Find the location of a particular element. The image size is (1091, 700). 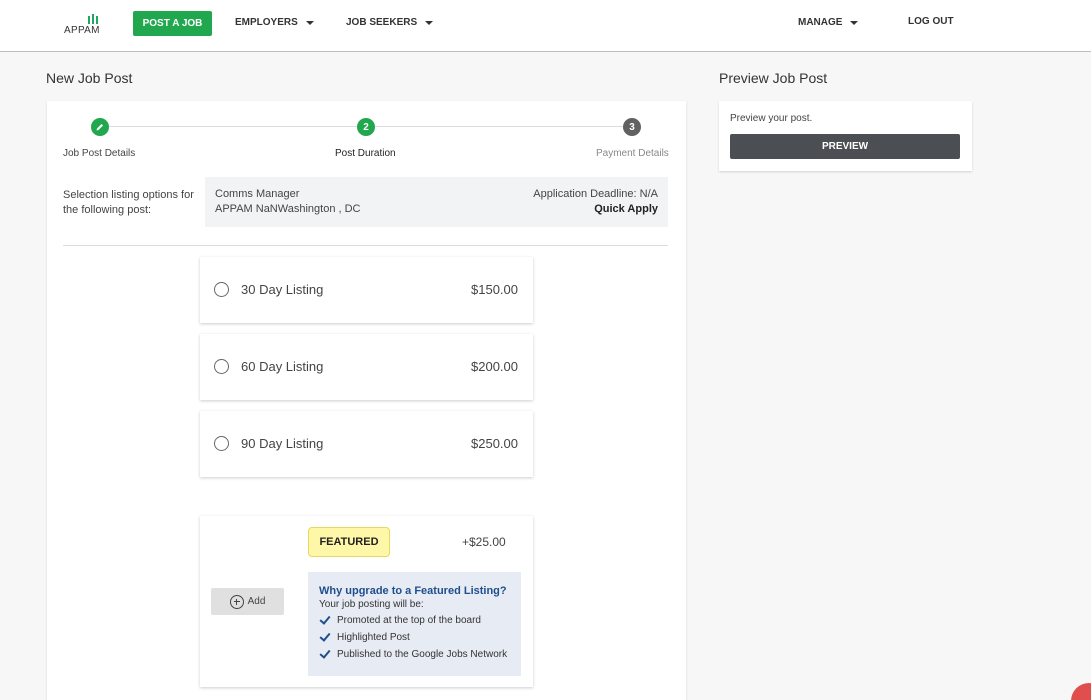

listing-price: $200.00 is located at coordinates (494, 366).